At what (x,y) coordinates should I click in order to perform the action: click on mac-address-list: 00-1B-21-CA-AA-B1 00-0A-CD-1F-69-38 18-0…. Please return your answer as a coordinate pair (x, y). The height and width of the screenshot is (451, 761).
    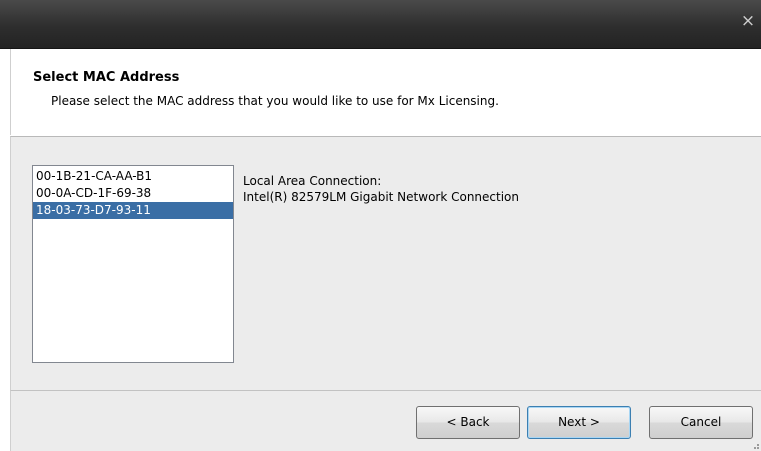
    Looking at the image, I should click on (133, 264).